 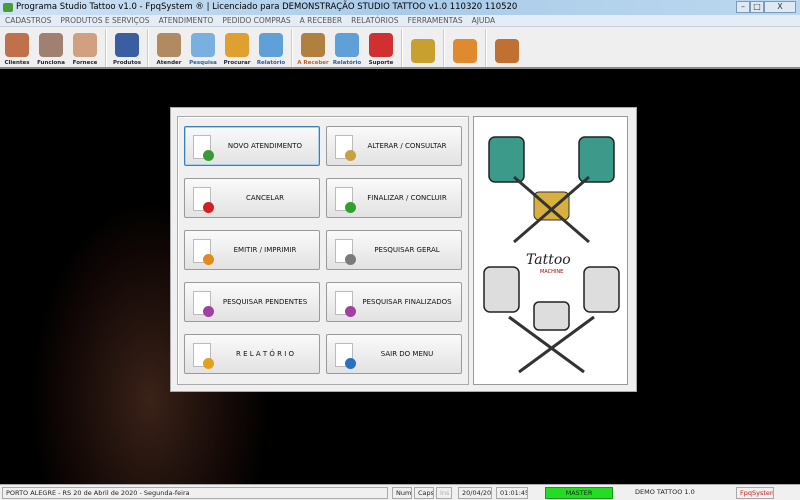 What do you see at coordinates (345, 200) in the screenshot?
I see `check-document-icon` at bounding box center [345, 200].